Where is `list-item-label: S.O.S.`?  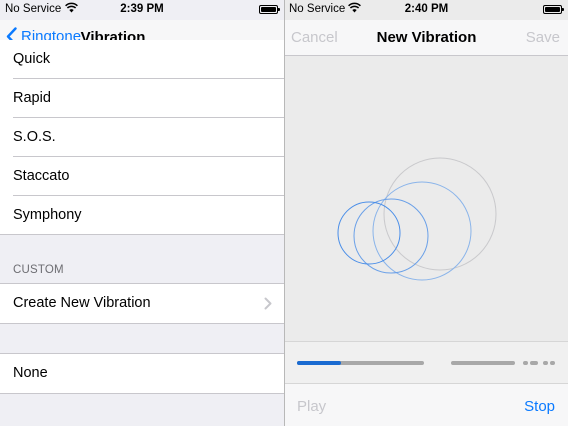 list-item-label: S.O.S. is located at coordinates (34, 137).